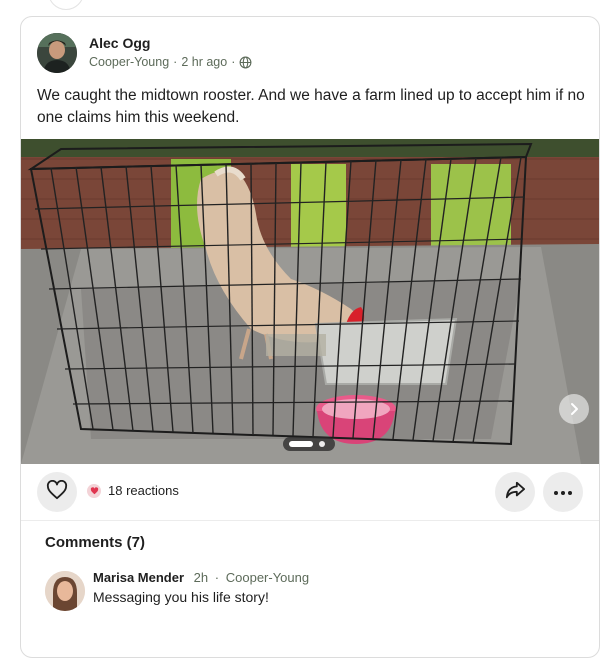 This screenshot has width=613, height=658. What do you see at coordinates (143, 490) in the screenshot?
I see `reactions-count: 18 reactions` at bounding box center [143, 490].